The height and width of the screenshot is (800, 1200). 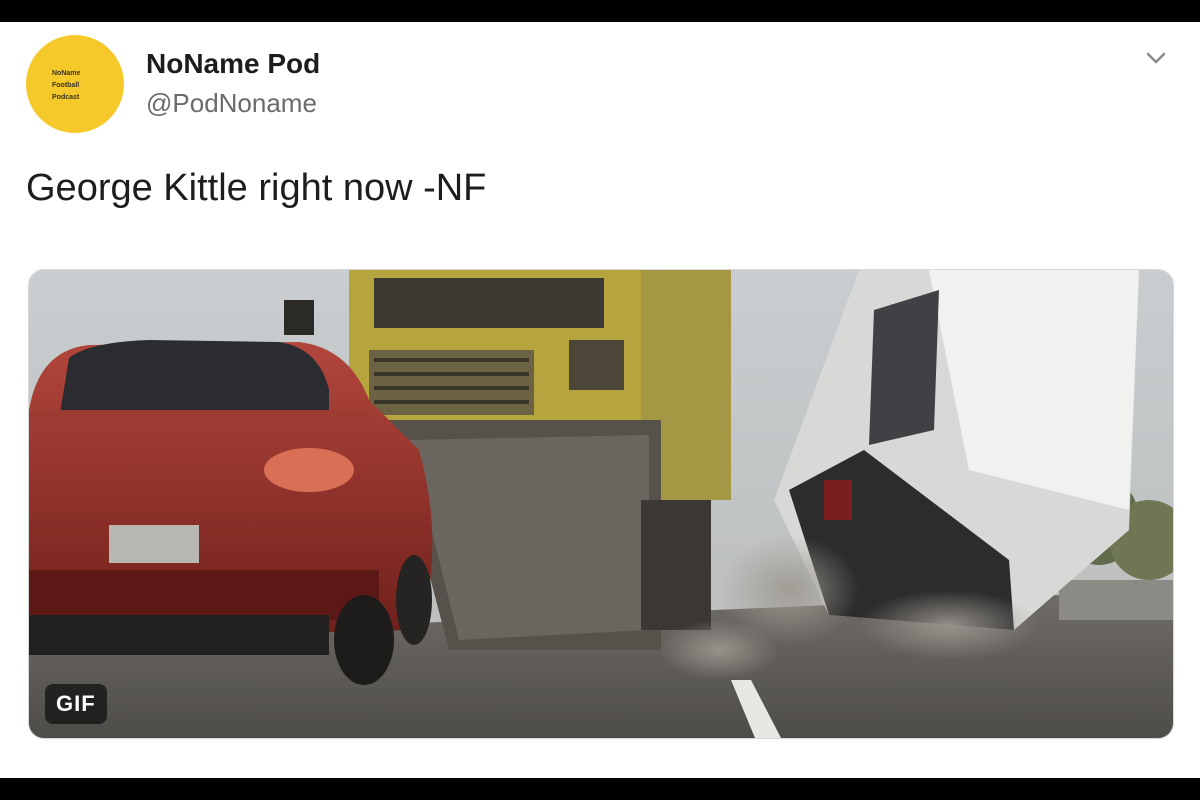 I want to click on avatar-logo-line3: Podcast, so click(x=66, y=97).